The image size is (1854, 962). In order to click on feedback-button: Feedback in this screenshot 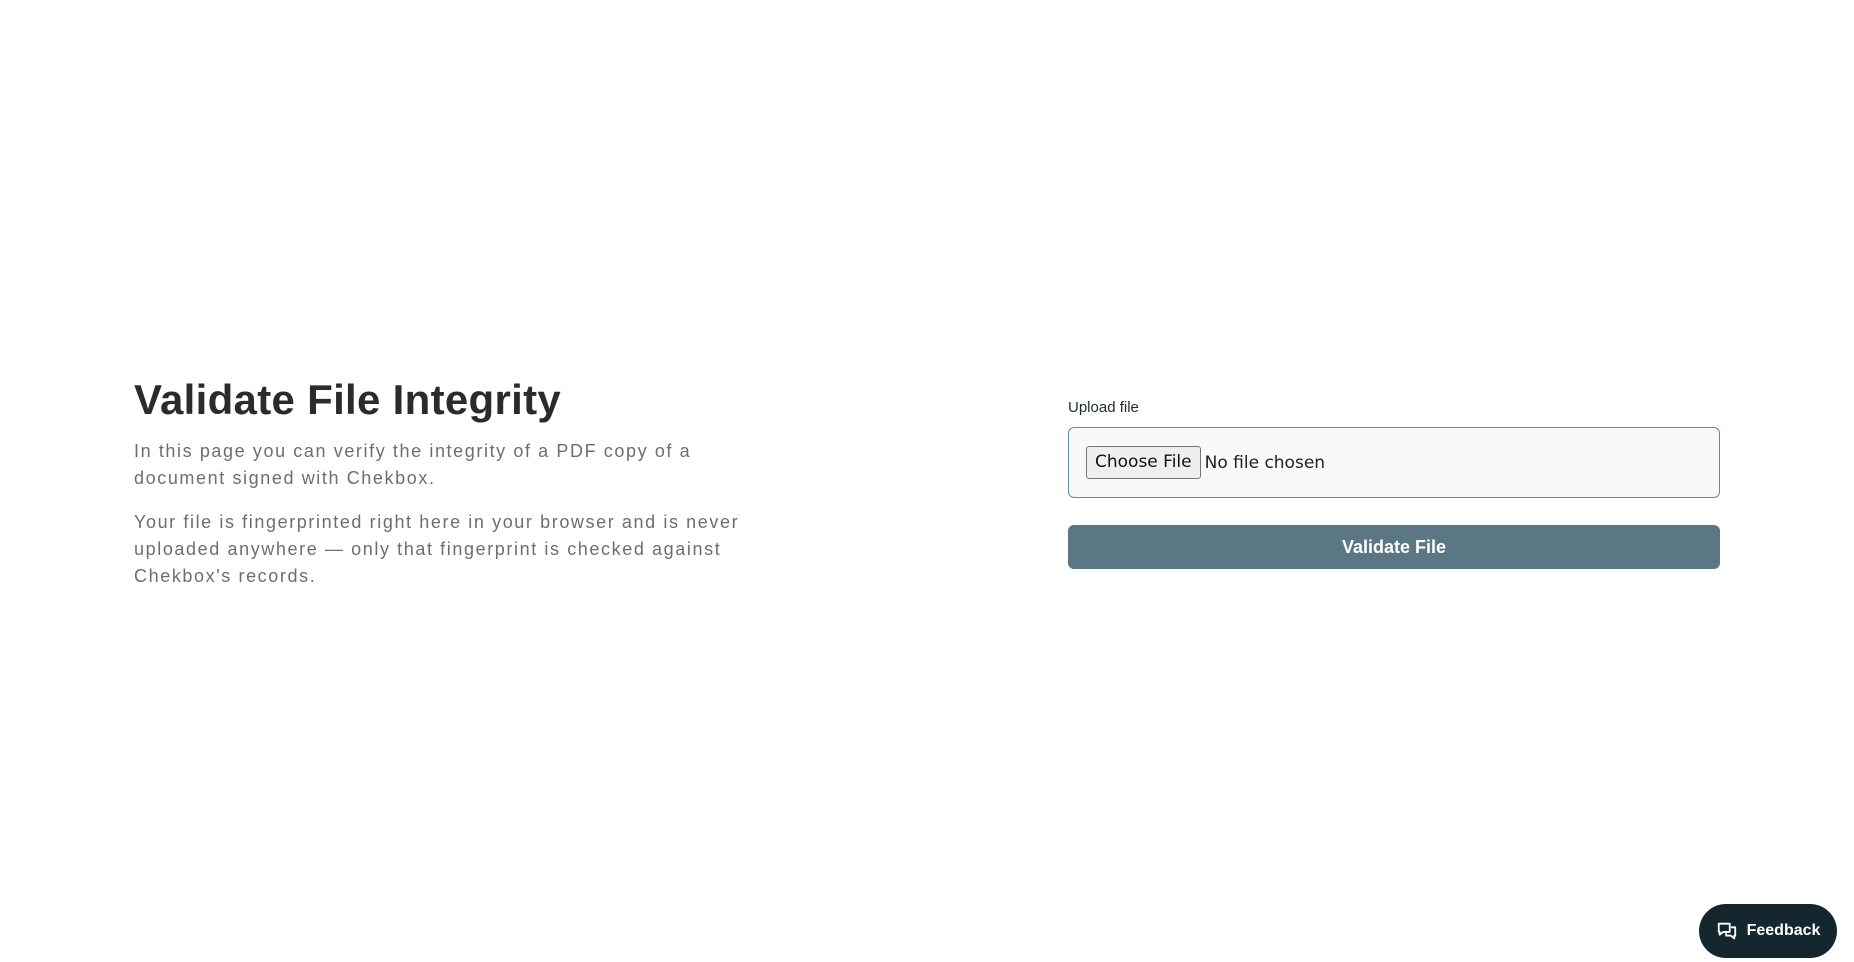, I will do `click(1768, 931)`.